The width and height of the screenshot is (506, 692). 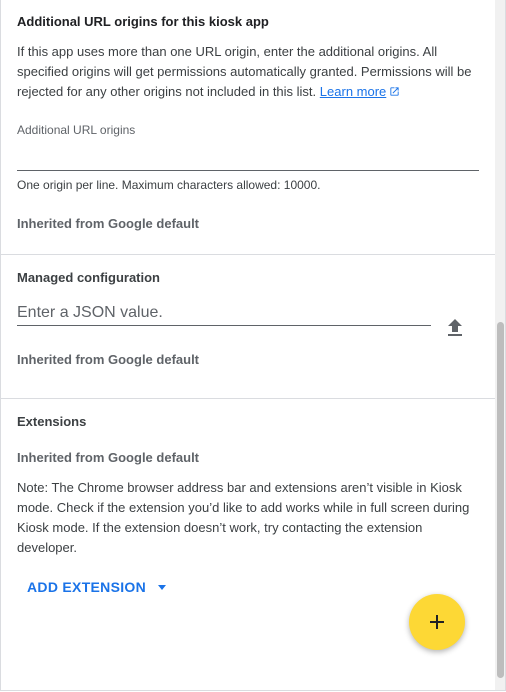 I want to click on managed-config-title: Managed configuration, so click(x=88, y=277).